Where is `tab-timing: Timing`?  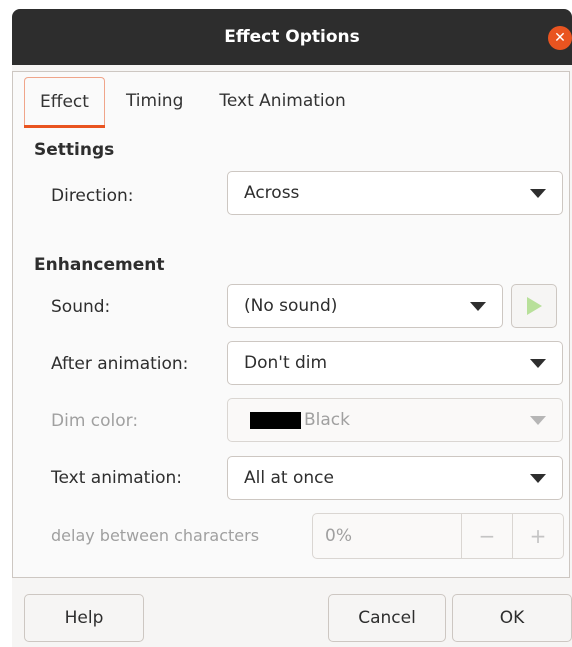 tab-timing: Timing is located at coordinates (154, 101).